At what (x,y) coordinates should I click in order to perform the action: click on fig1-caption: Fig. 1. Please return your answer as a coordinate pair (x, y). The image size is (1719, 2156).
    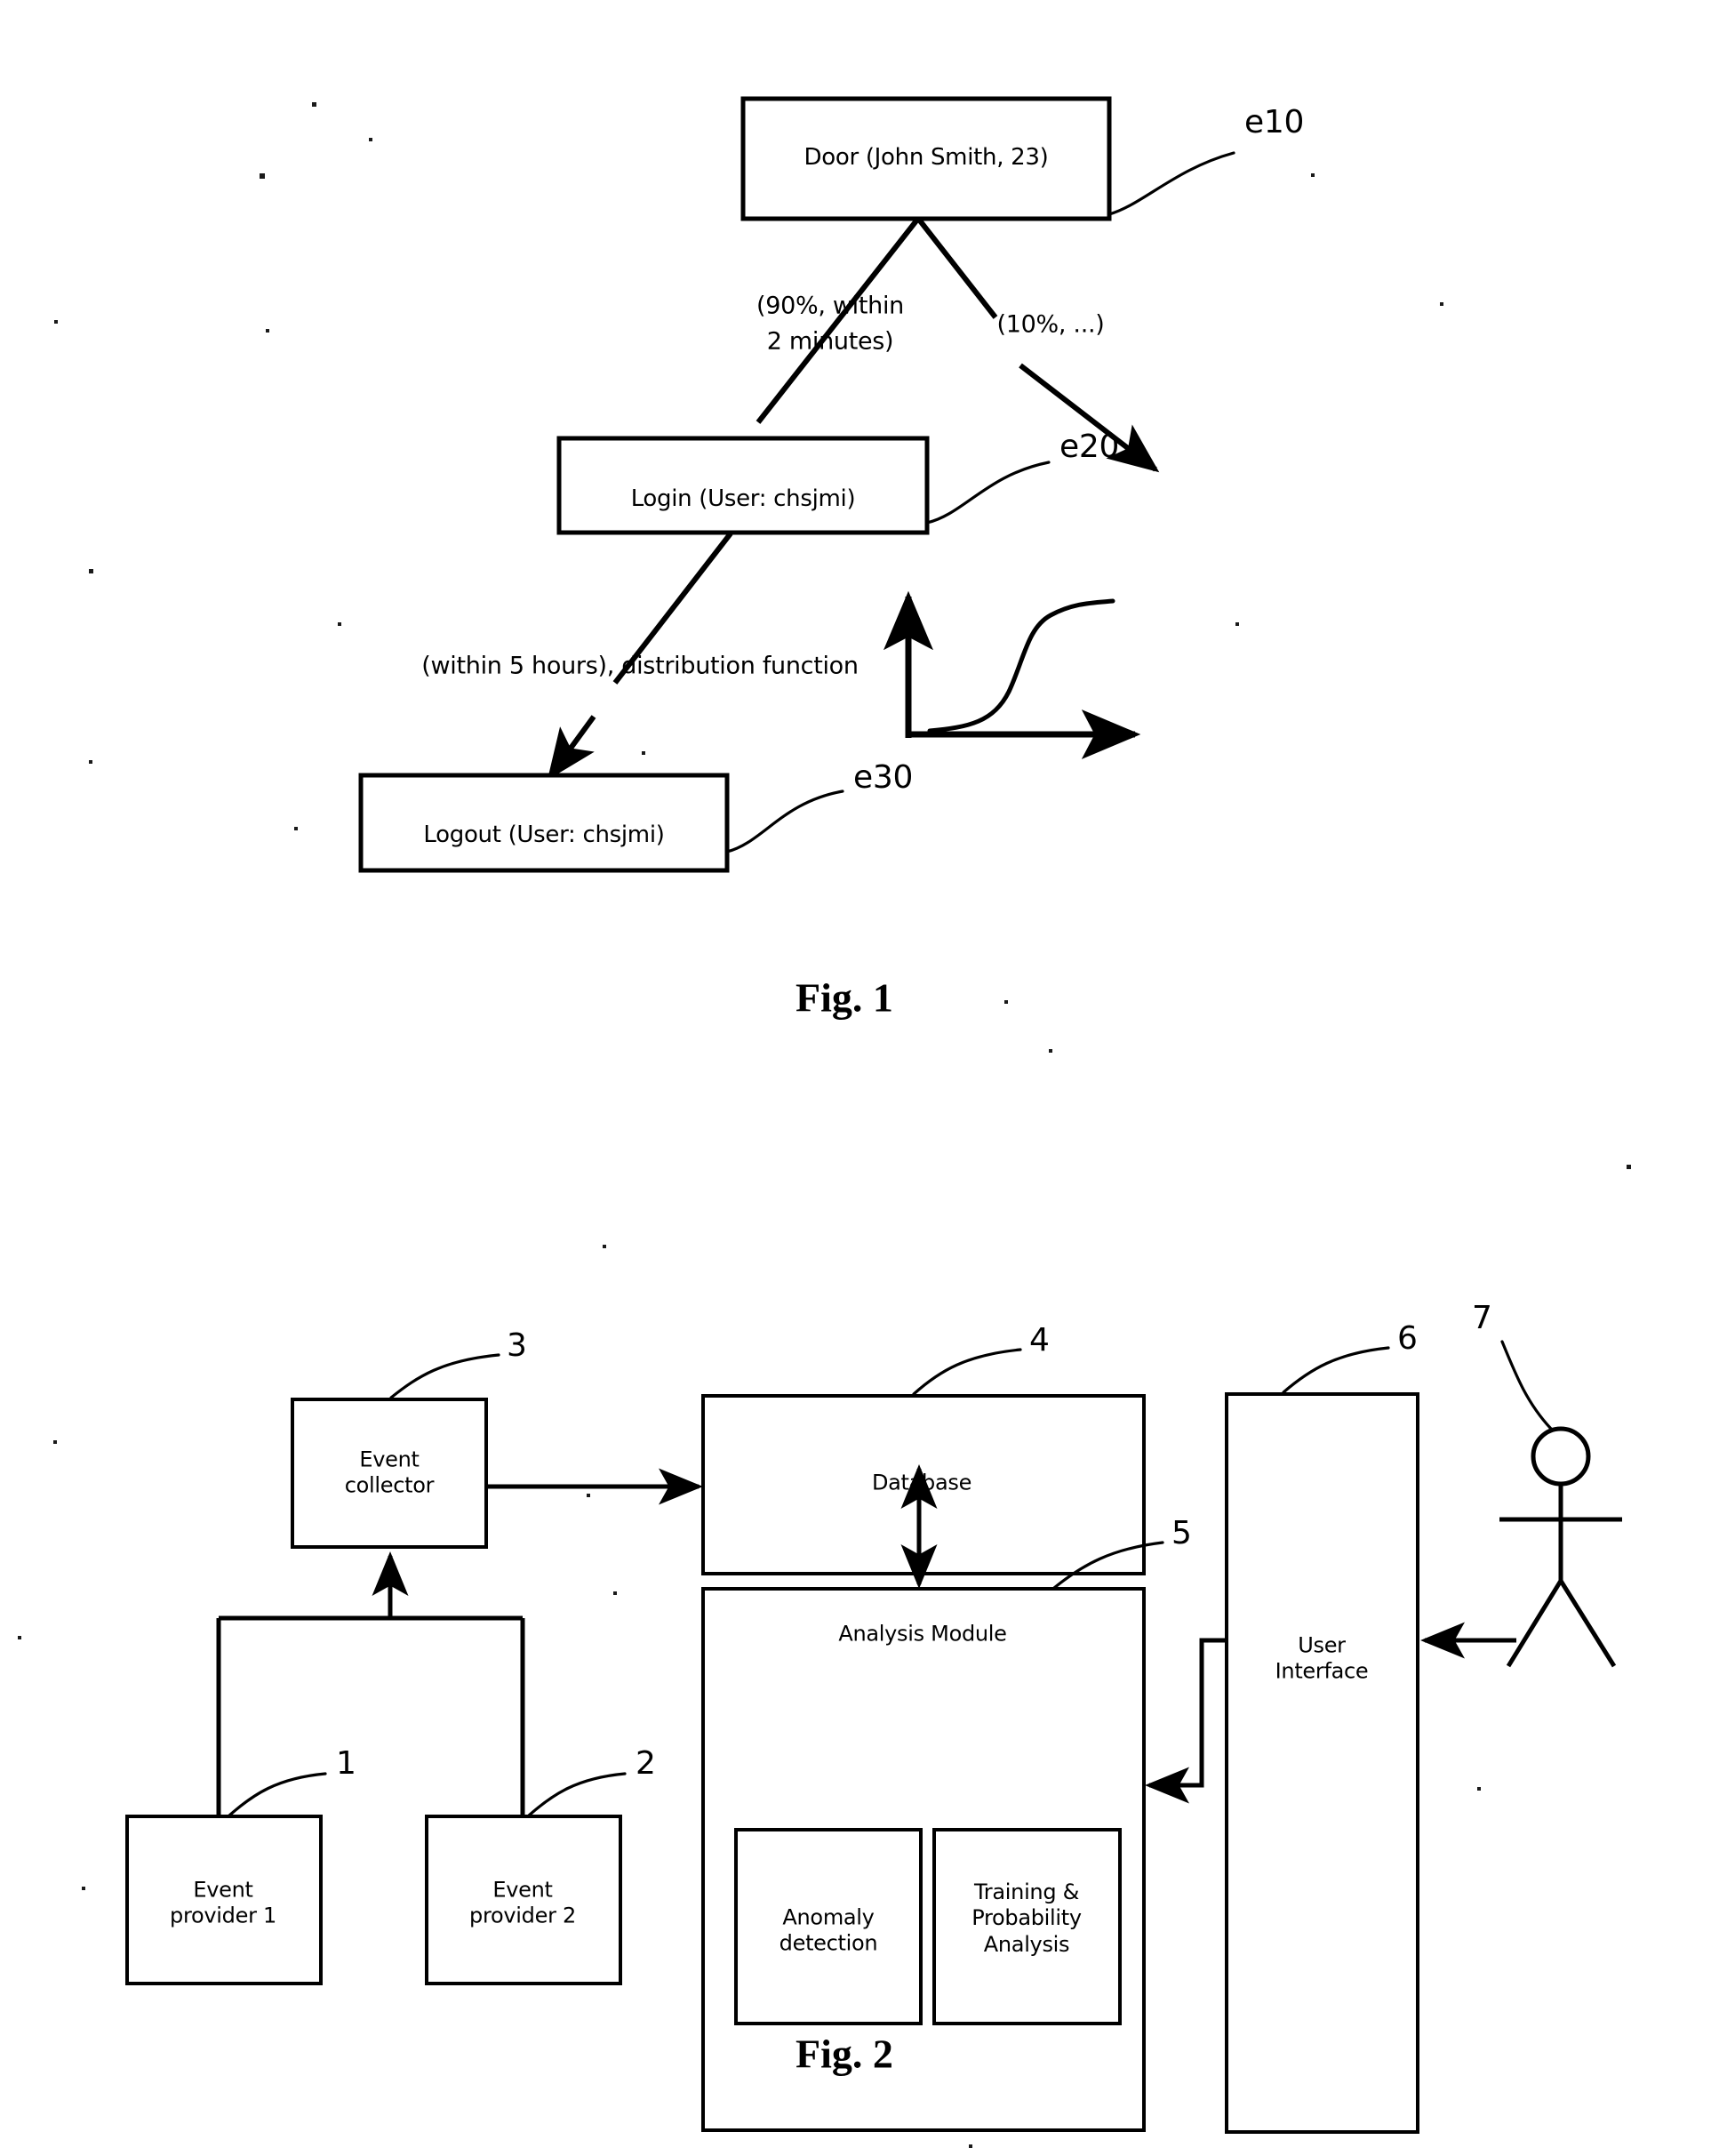
    Looking at the image, I should click on (844, 998).